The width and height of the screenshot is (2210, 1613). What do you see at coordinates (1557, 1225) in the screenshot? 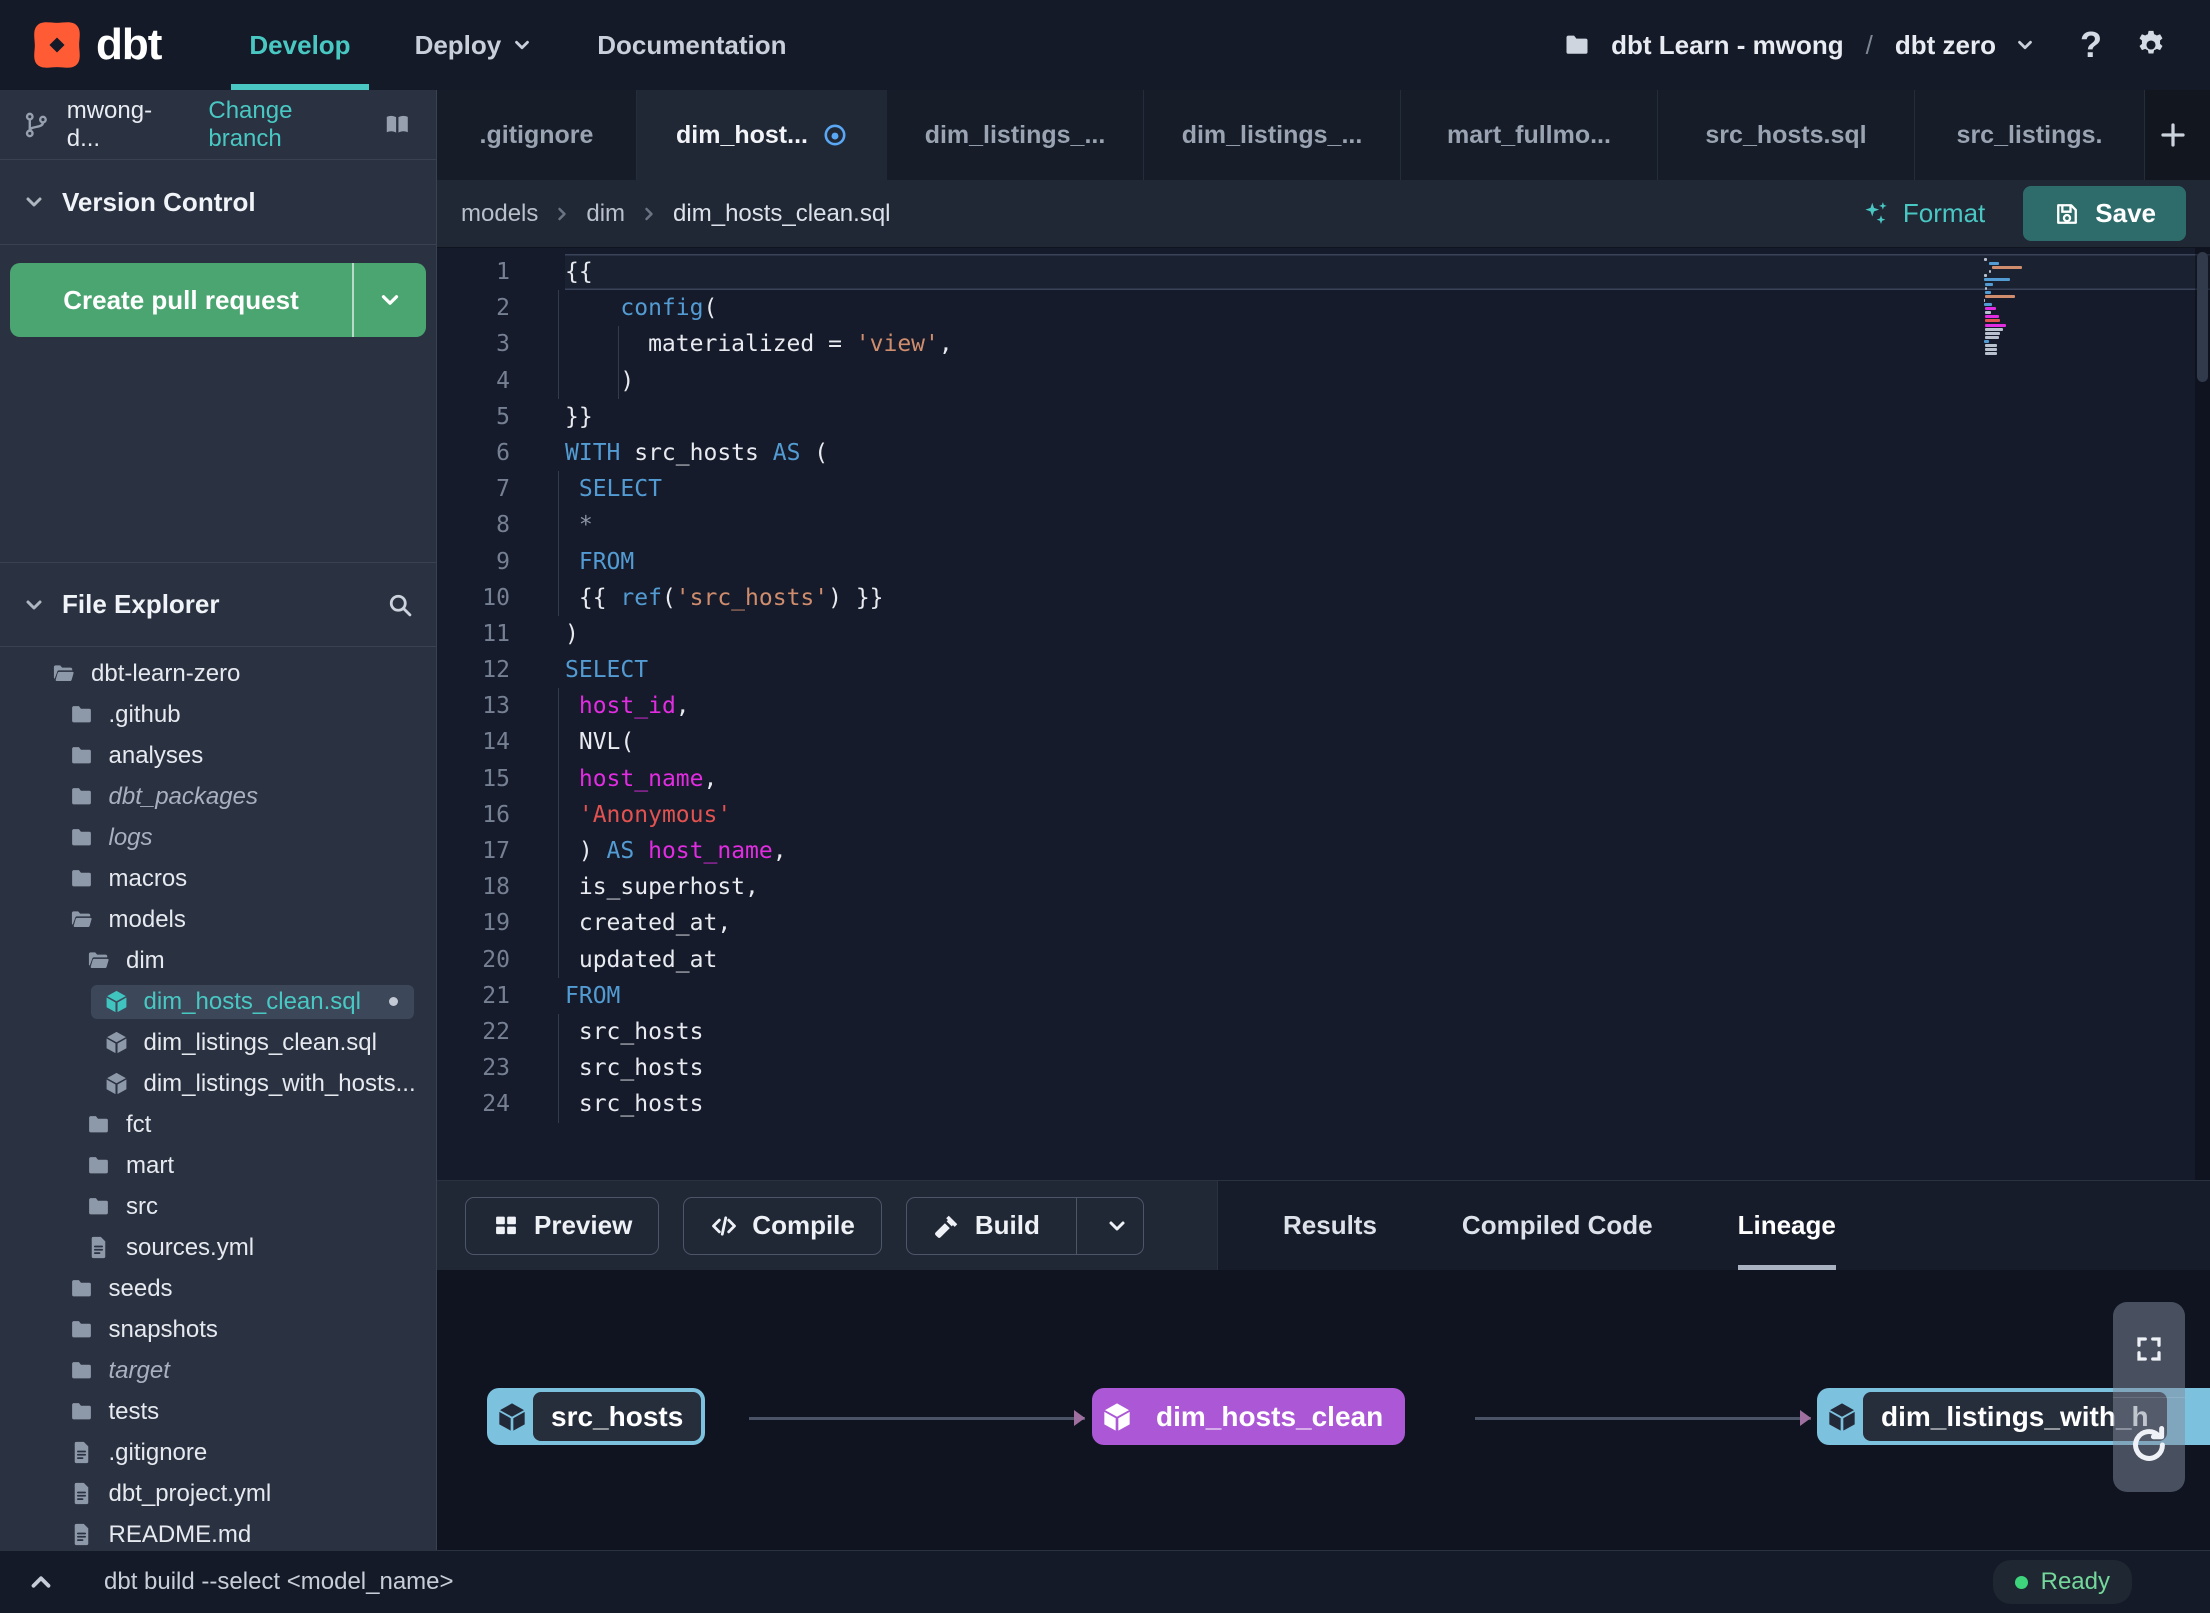
I see `panel-tab-compiled-code: Compiled Code` at bounding box center [1557, 1225].